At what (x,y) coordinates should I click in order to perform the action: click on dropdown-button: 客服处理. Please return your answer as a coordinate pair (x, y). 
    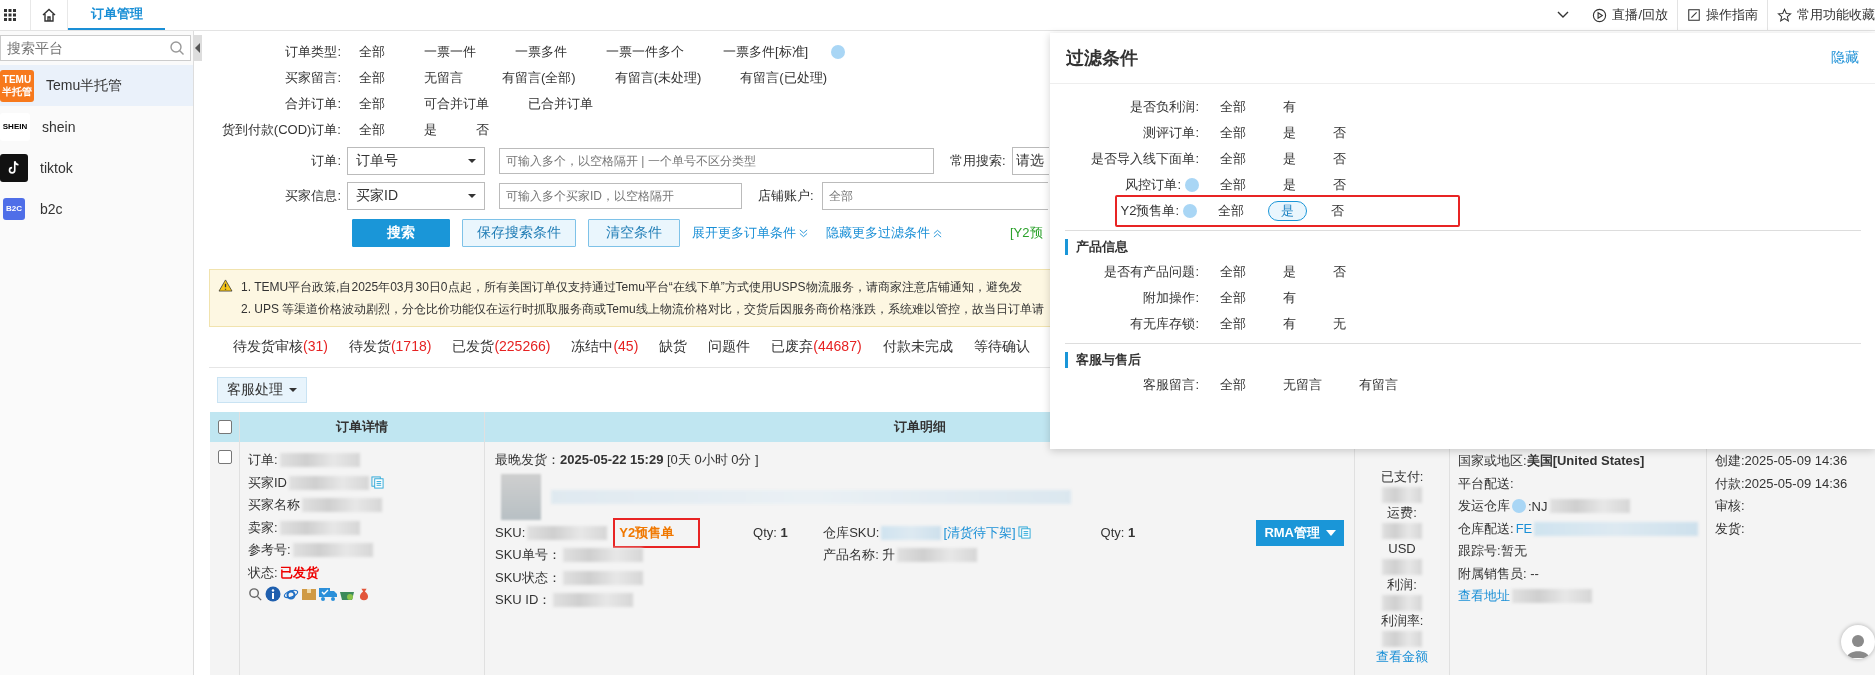
    Looking at the image, I should click on (262, 390).